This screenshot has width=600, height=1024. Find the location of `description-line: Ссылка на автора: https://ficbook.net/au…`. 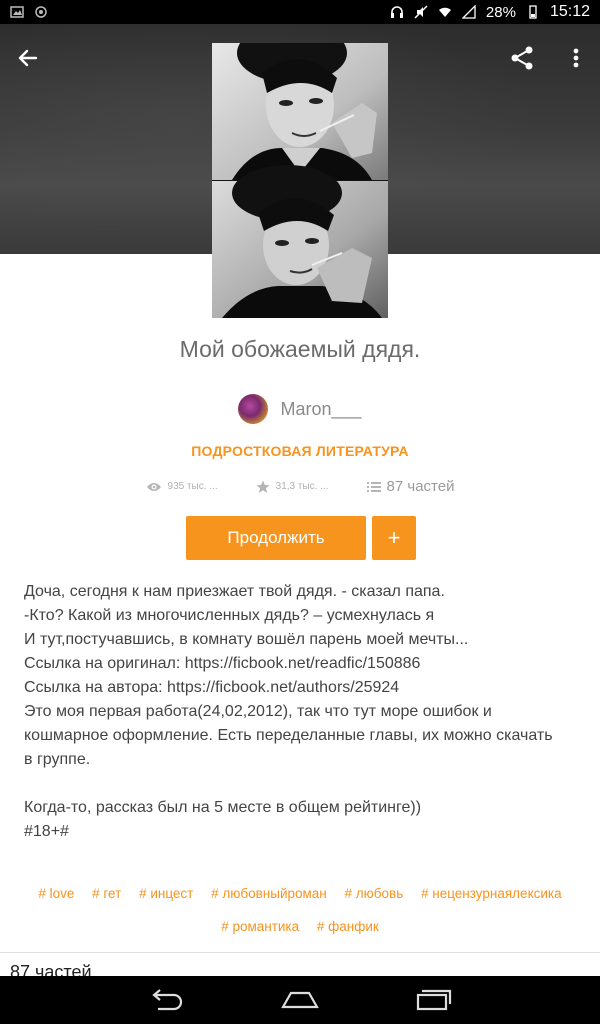

description-line: Ссылка на автора: https://ficbook.net/au… is located at coordinates (212, 687).